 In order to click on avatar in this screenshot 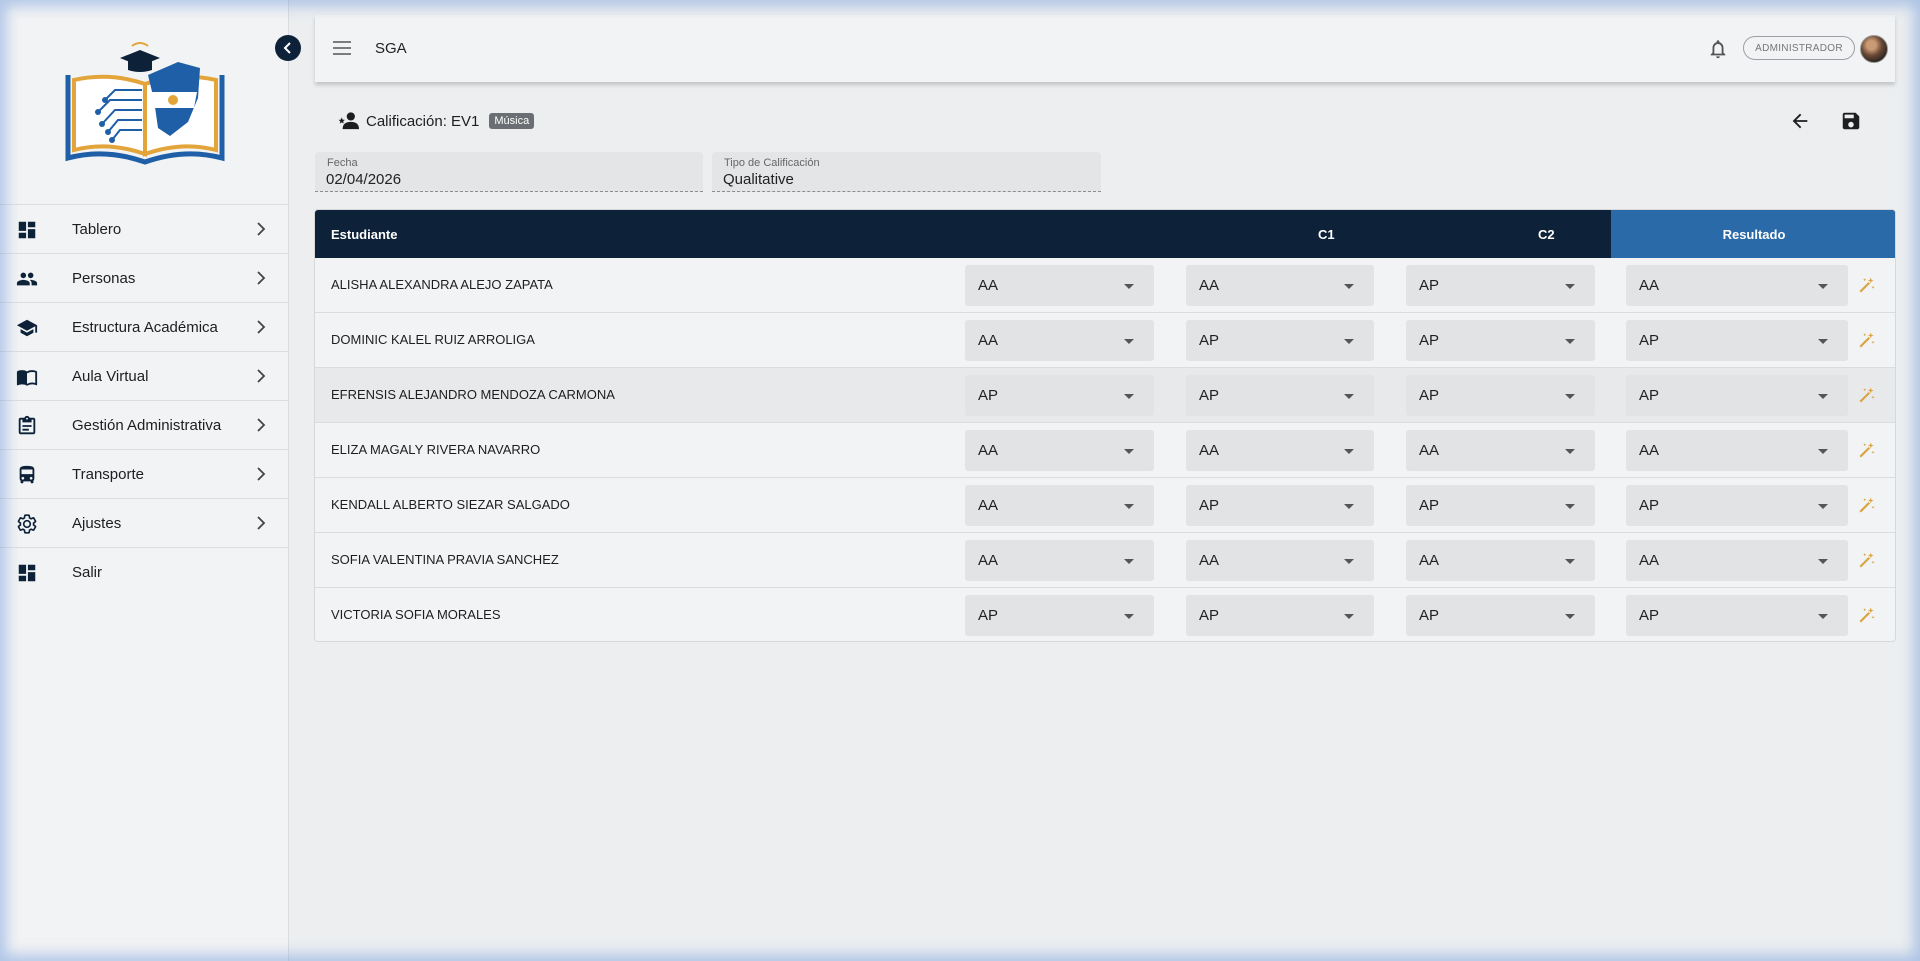, I will do `click(1874, 49)`.